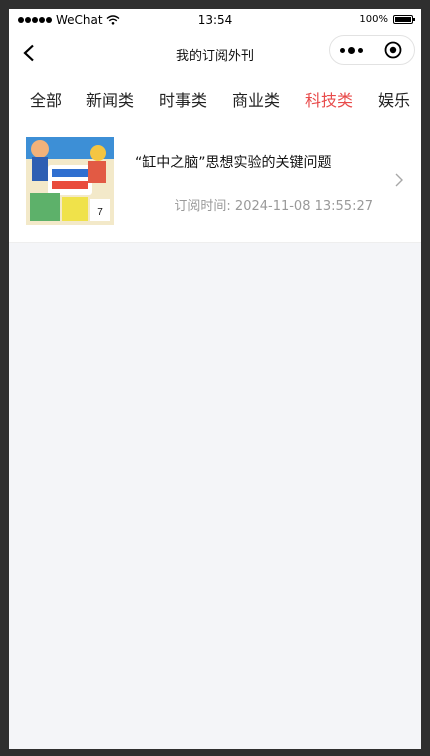 The image size is (430, 756). I want to click on tab-technology: 科技类, so click(329, 99).